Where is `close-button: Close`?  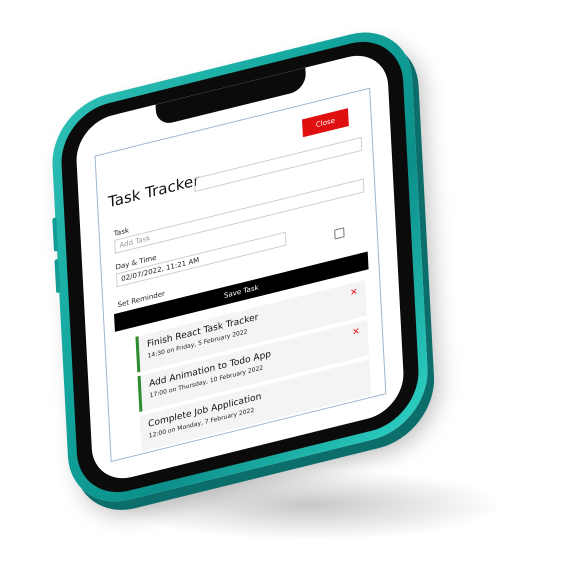 close-button: Close is located at coordinates (325, 123).